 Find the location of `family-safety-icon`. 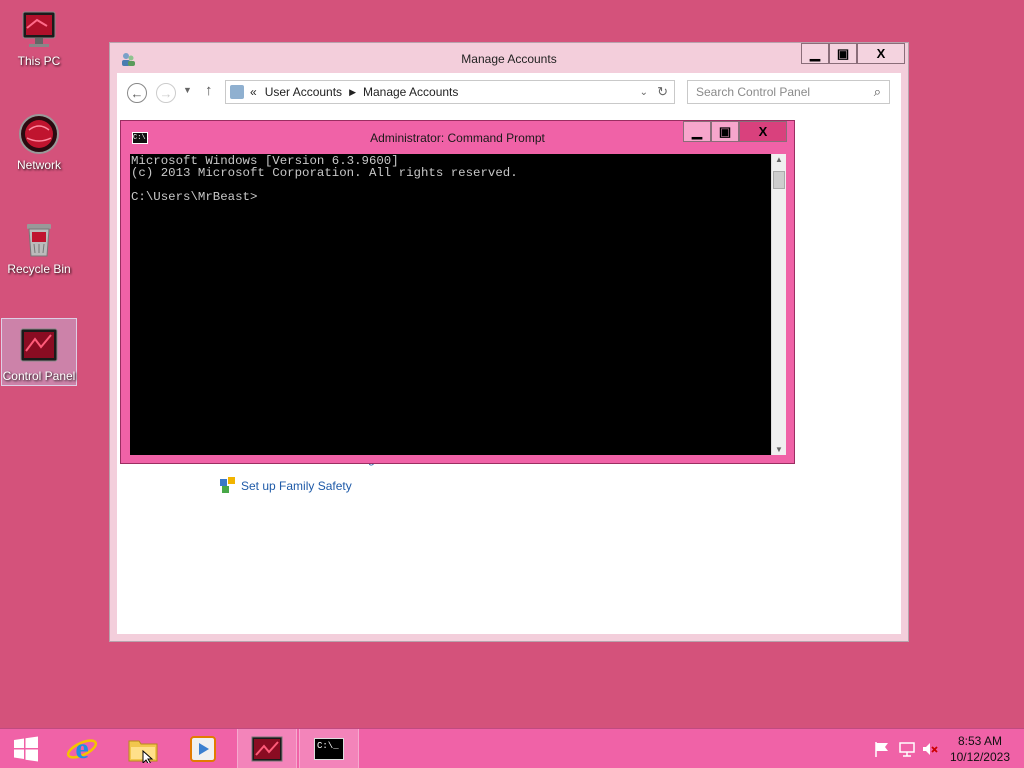

family-safety-icon is located at coordinates (228, 485).